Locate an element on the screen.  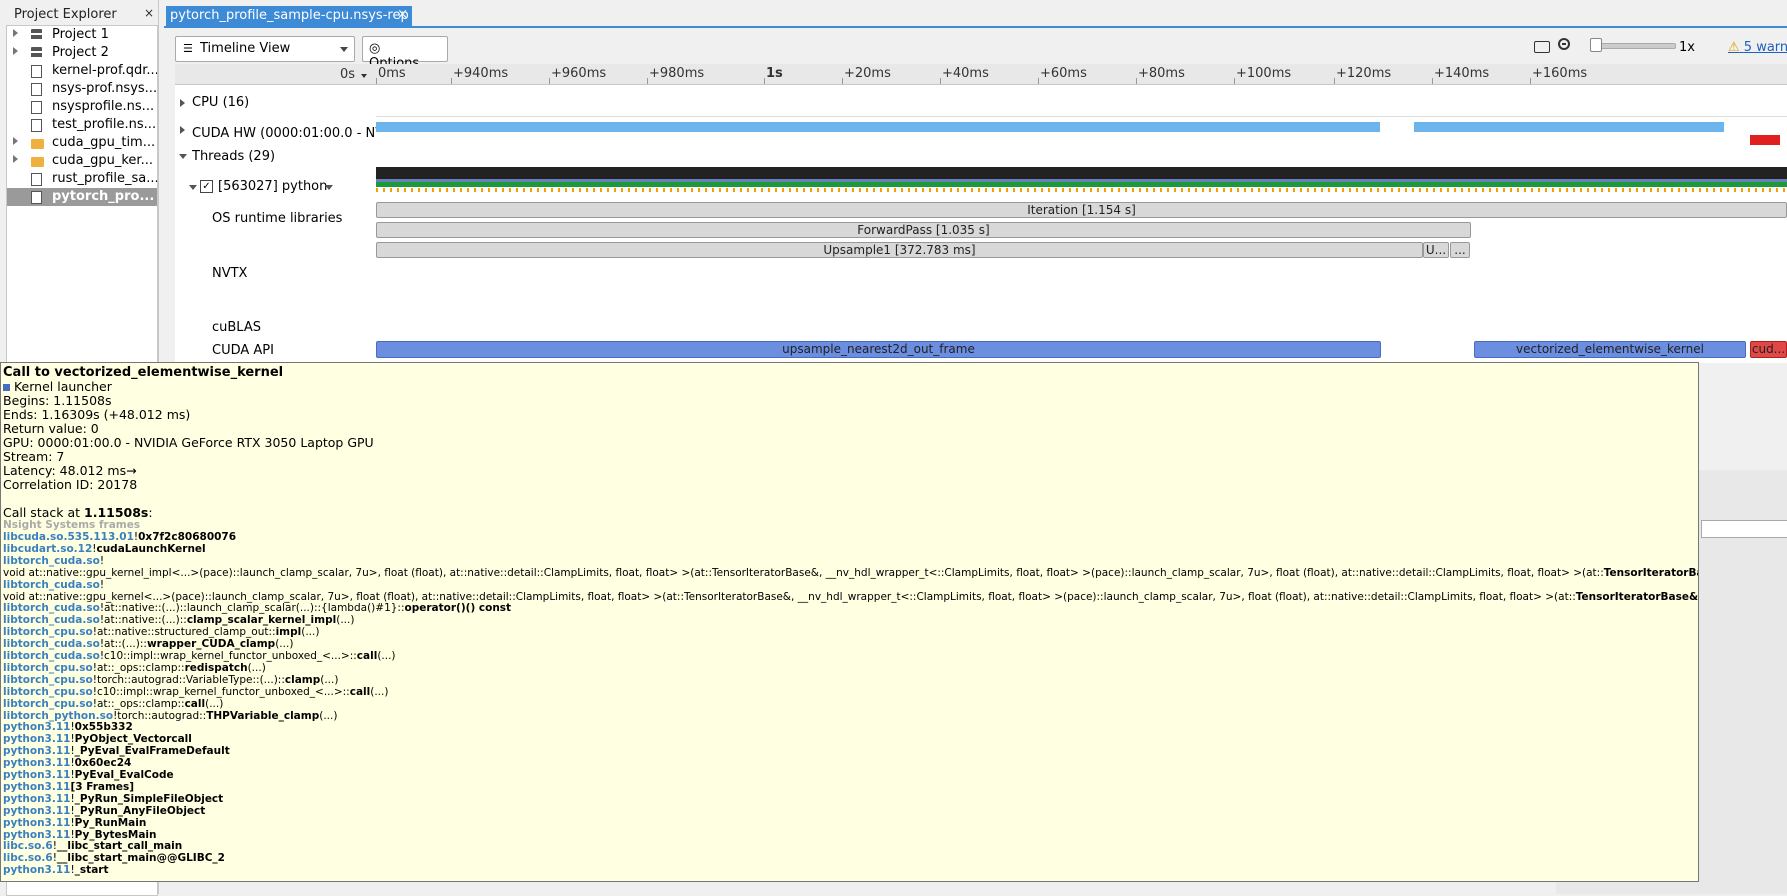
row-cuda-hw: CUDA HW (0000:01:00.0 - NVI is located at coordinates (290, 133).